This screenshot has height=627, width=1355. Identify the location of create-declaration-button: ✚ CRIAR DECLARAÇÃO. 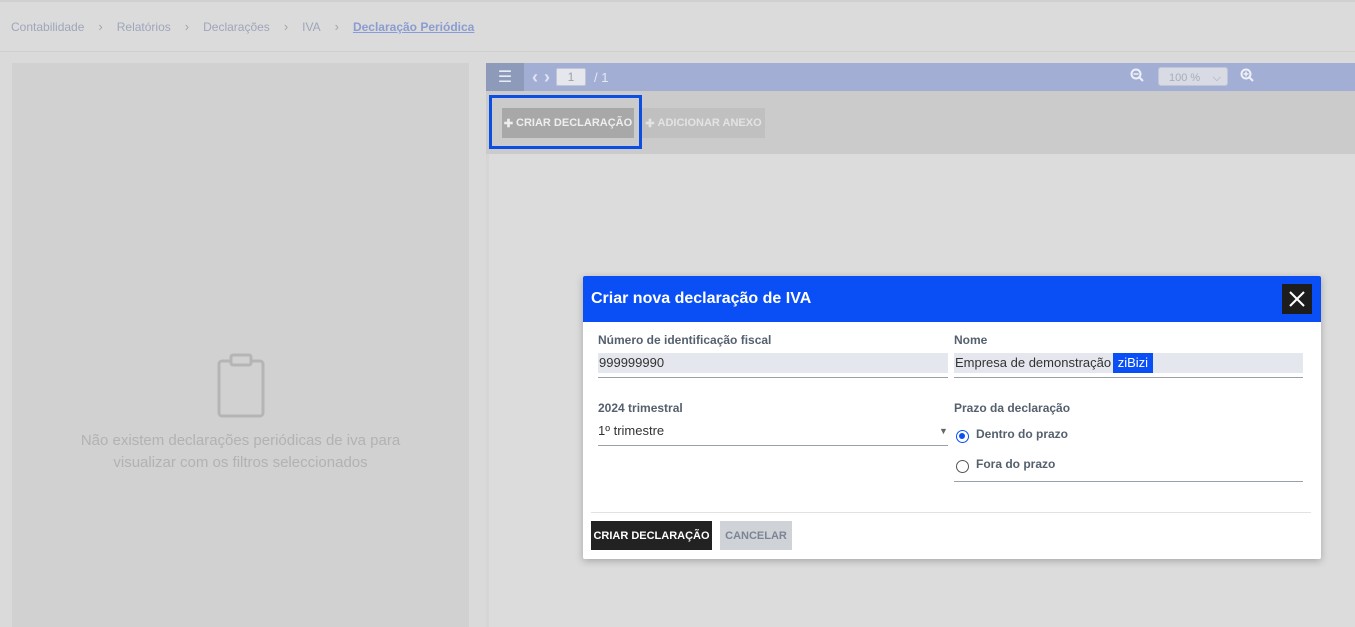
(568, 123).